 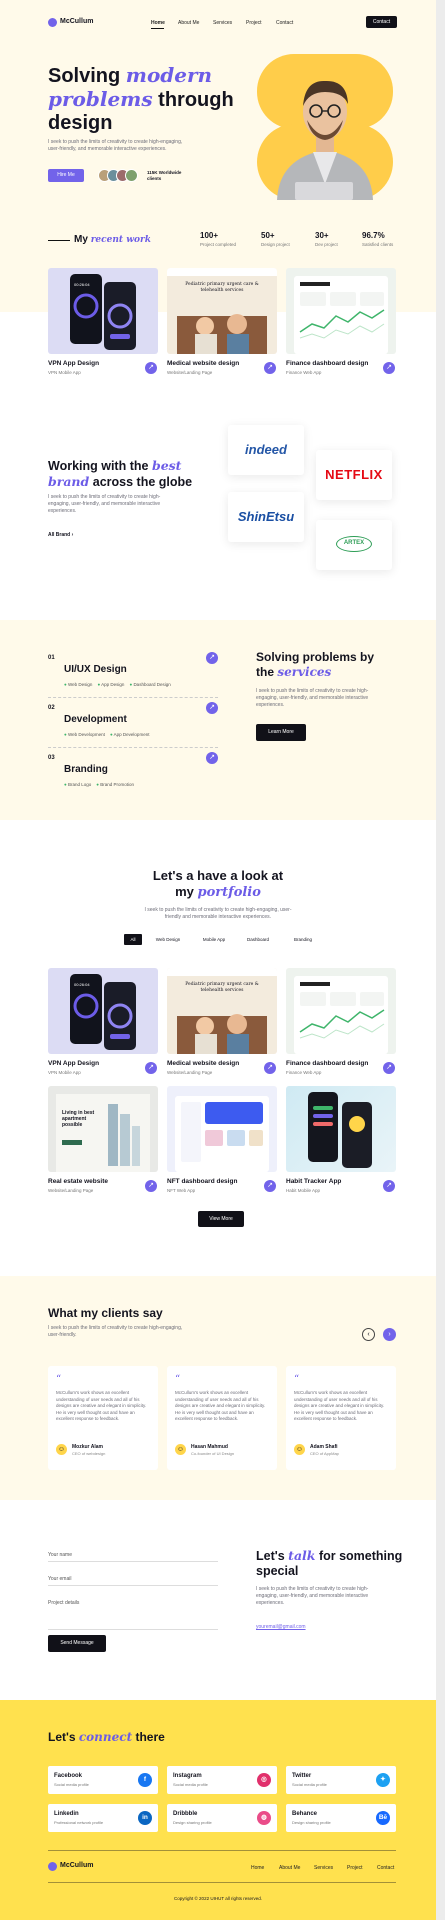 I want to click on portfolio-card-title: Finance dashboard design, so click(x=327, y=1063).